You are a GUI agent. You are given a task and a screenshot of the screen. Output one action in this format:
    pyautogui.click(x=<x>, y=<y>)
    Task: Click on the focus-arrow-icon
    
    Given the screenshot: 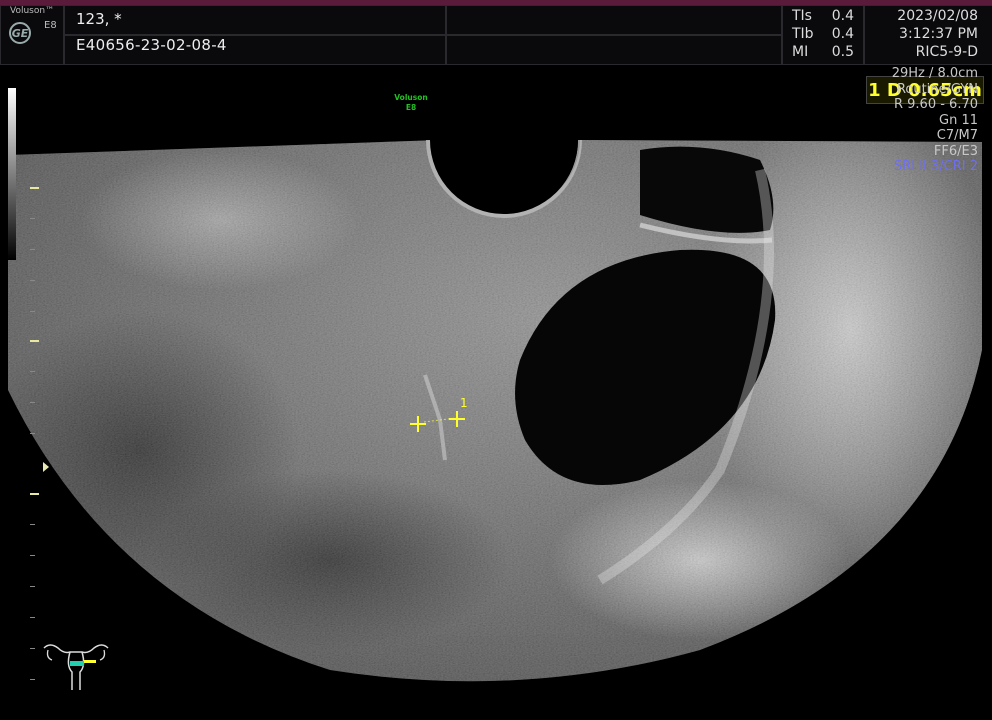 What is the action you would take?
    pyautogui.click(x=46, y=467)
    